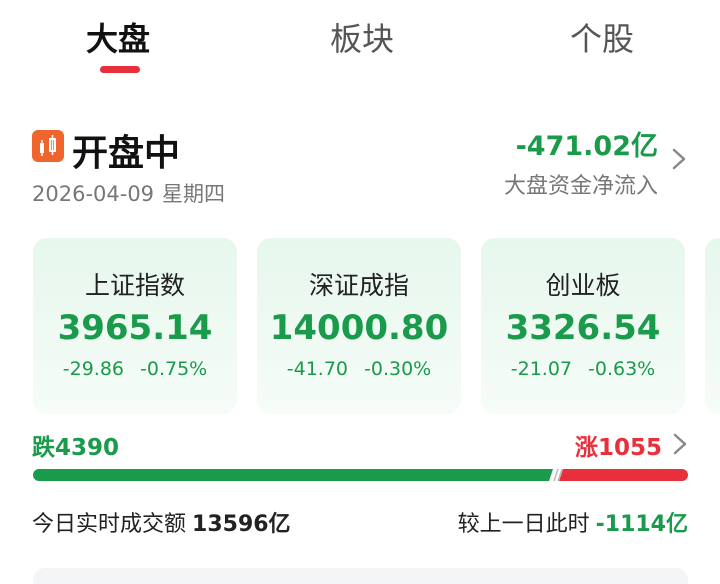  What do you see at coordinates (93, 194) in the screenshot?
I see `date-text: 2026-04-09` at bounding box center [93, 194].